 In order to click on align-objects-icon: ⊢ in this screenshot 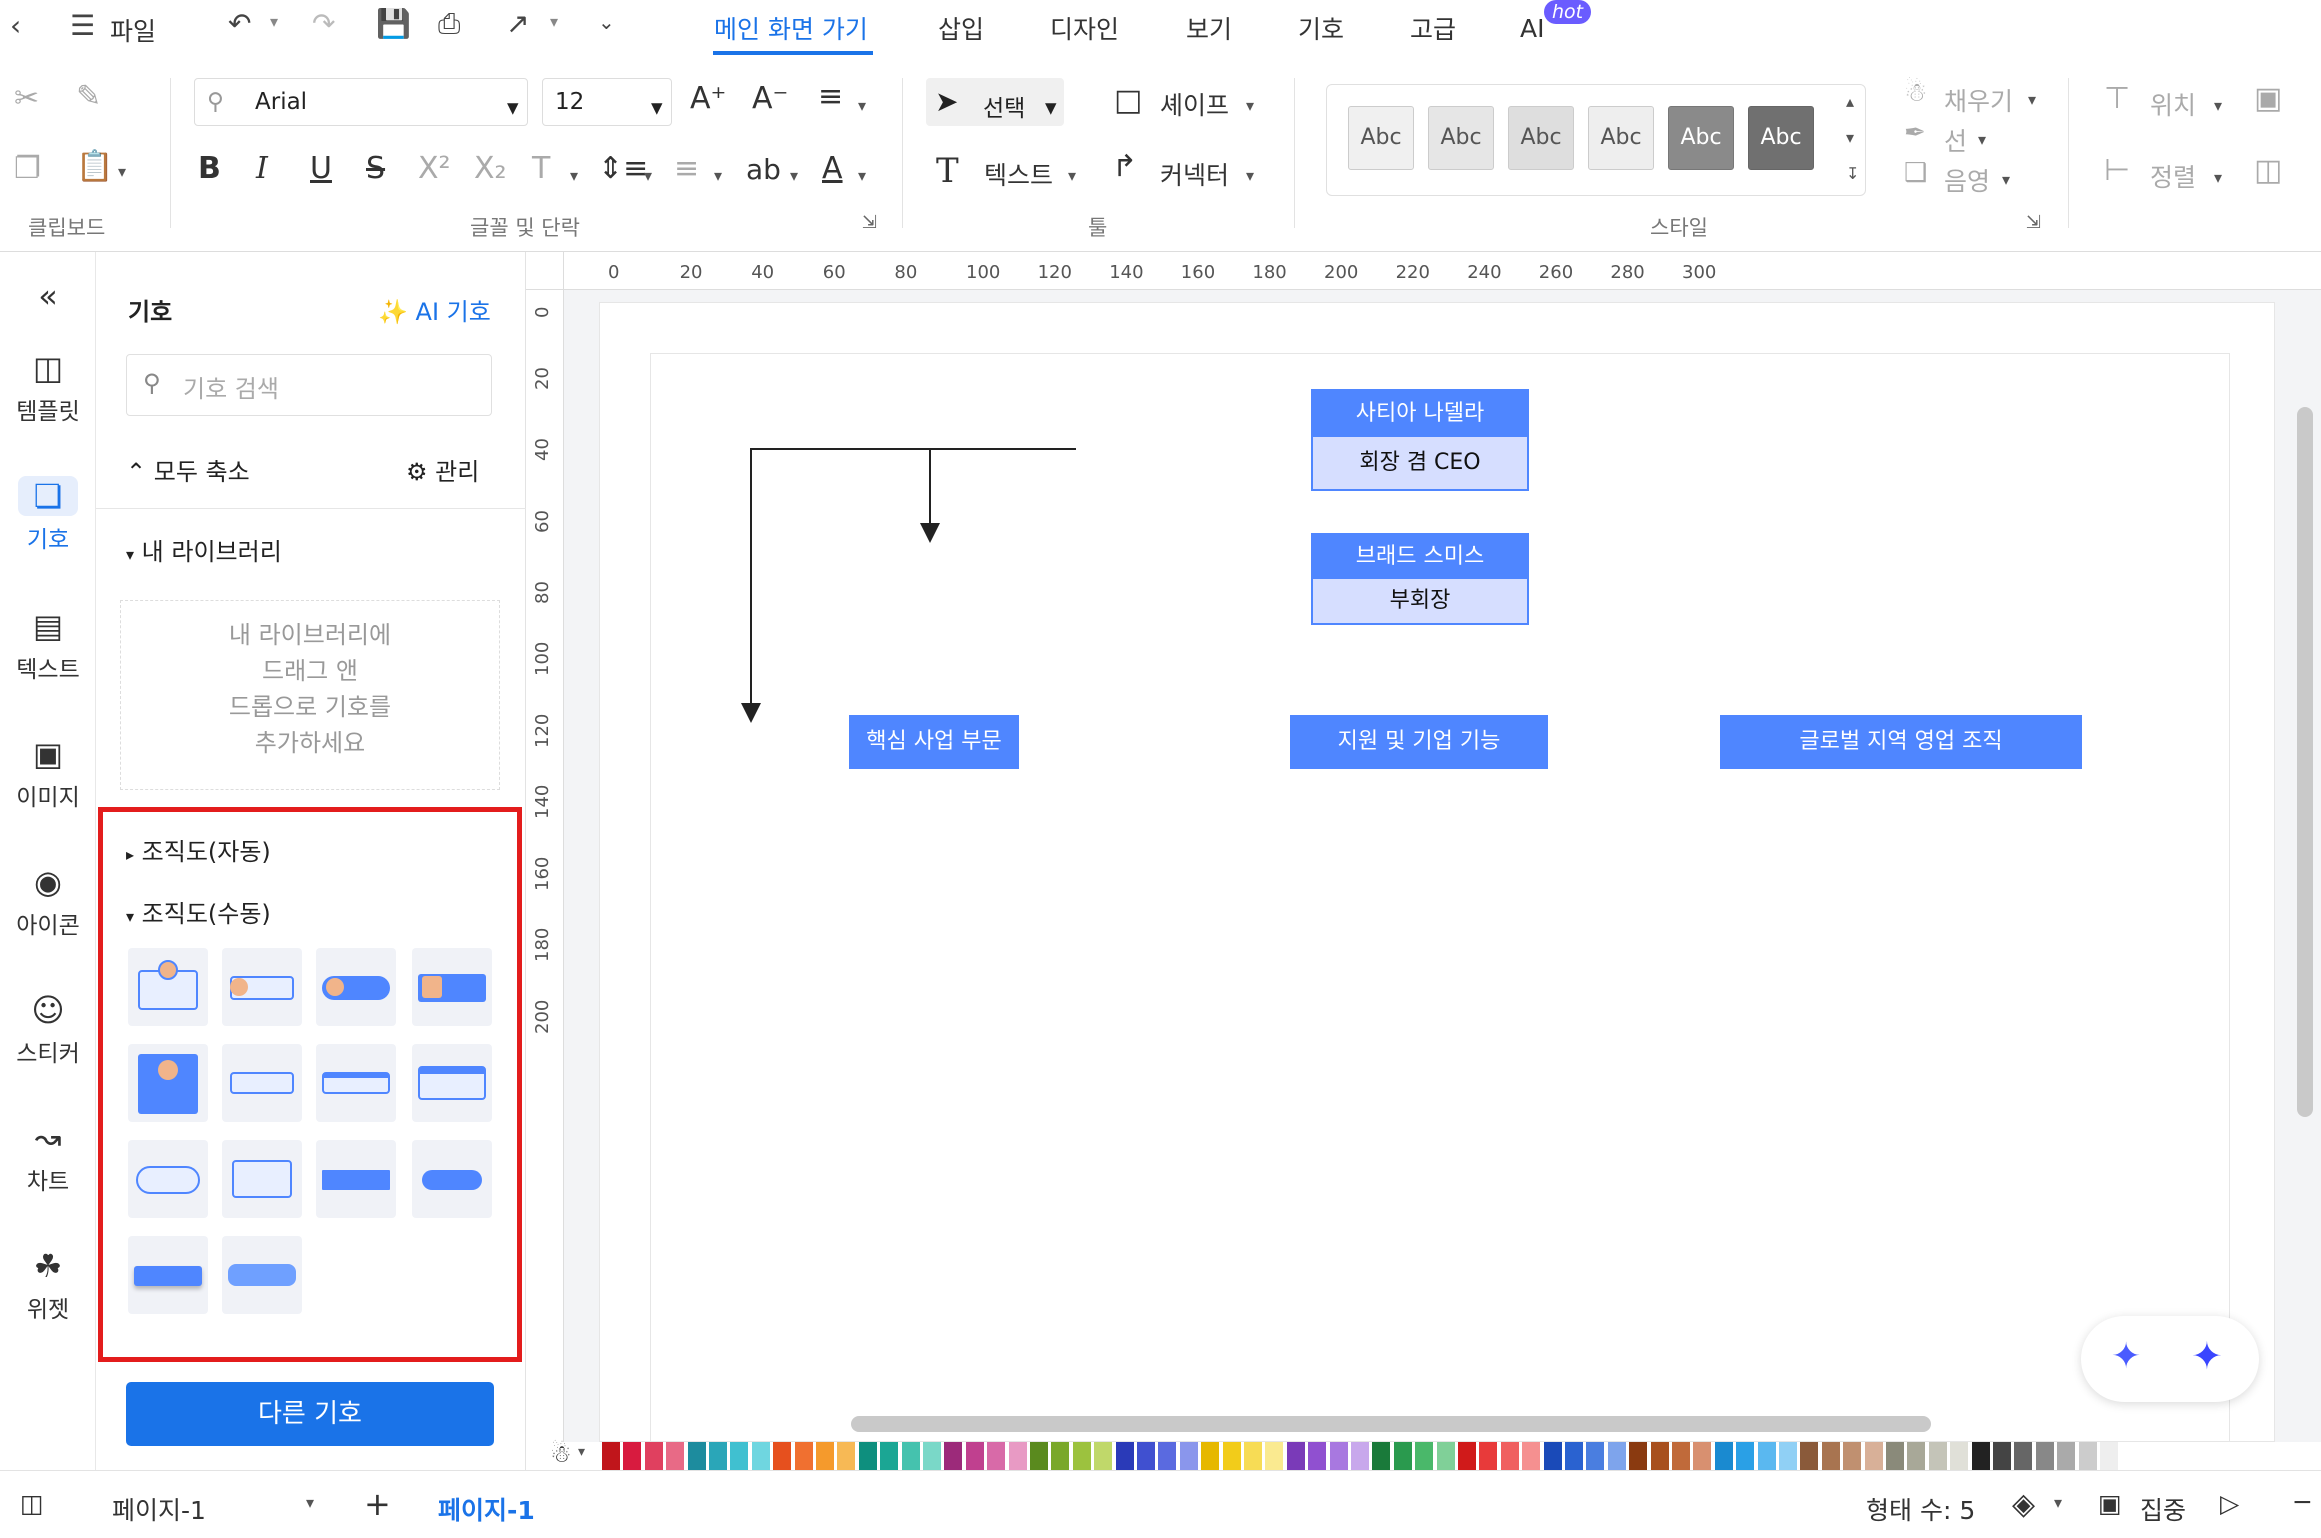, I will do `click(2117, 171)`.